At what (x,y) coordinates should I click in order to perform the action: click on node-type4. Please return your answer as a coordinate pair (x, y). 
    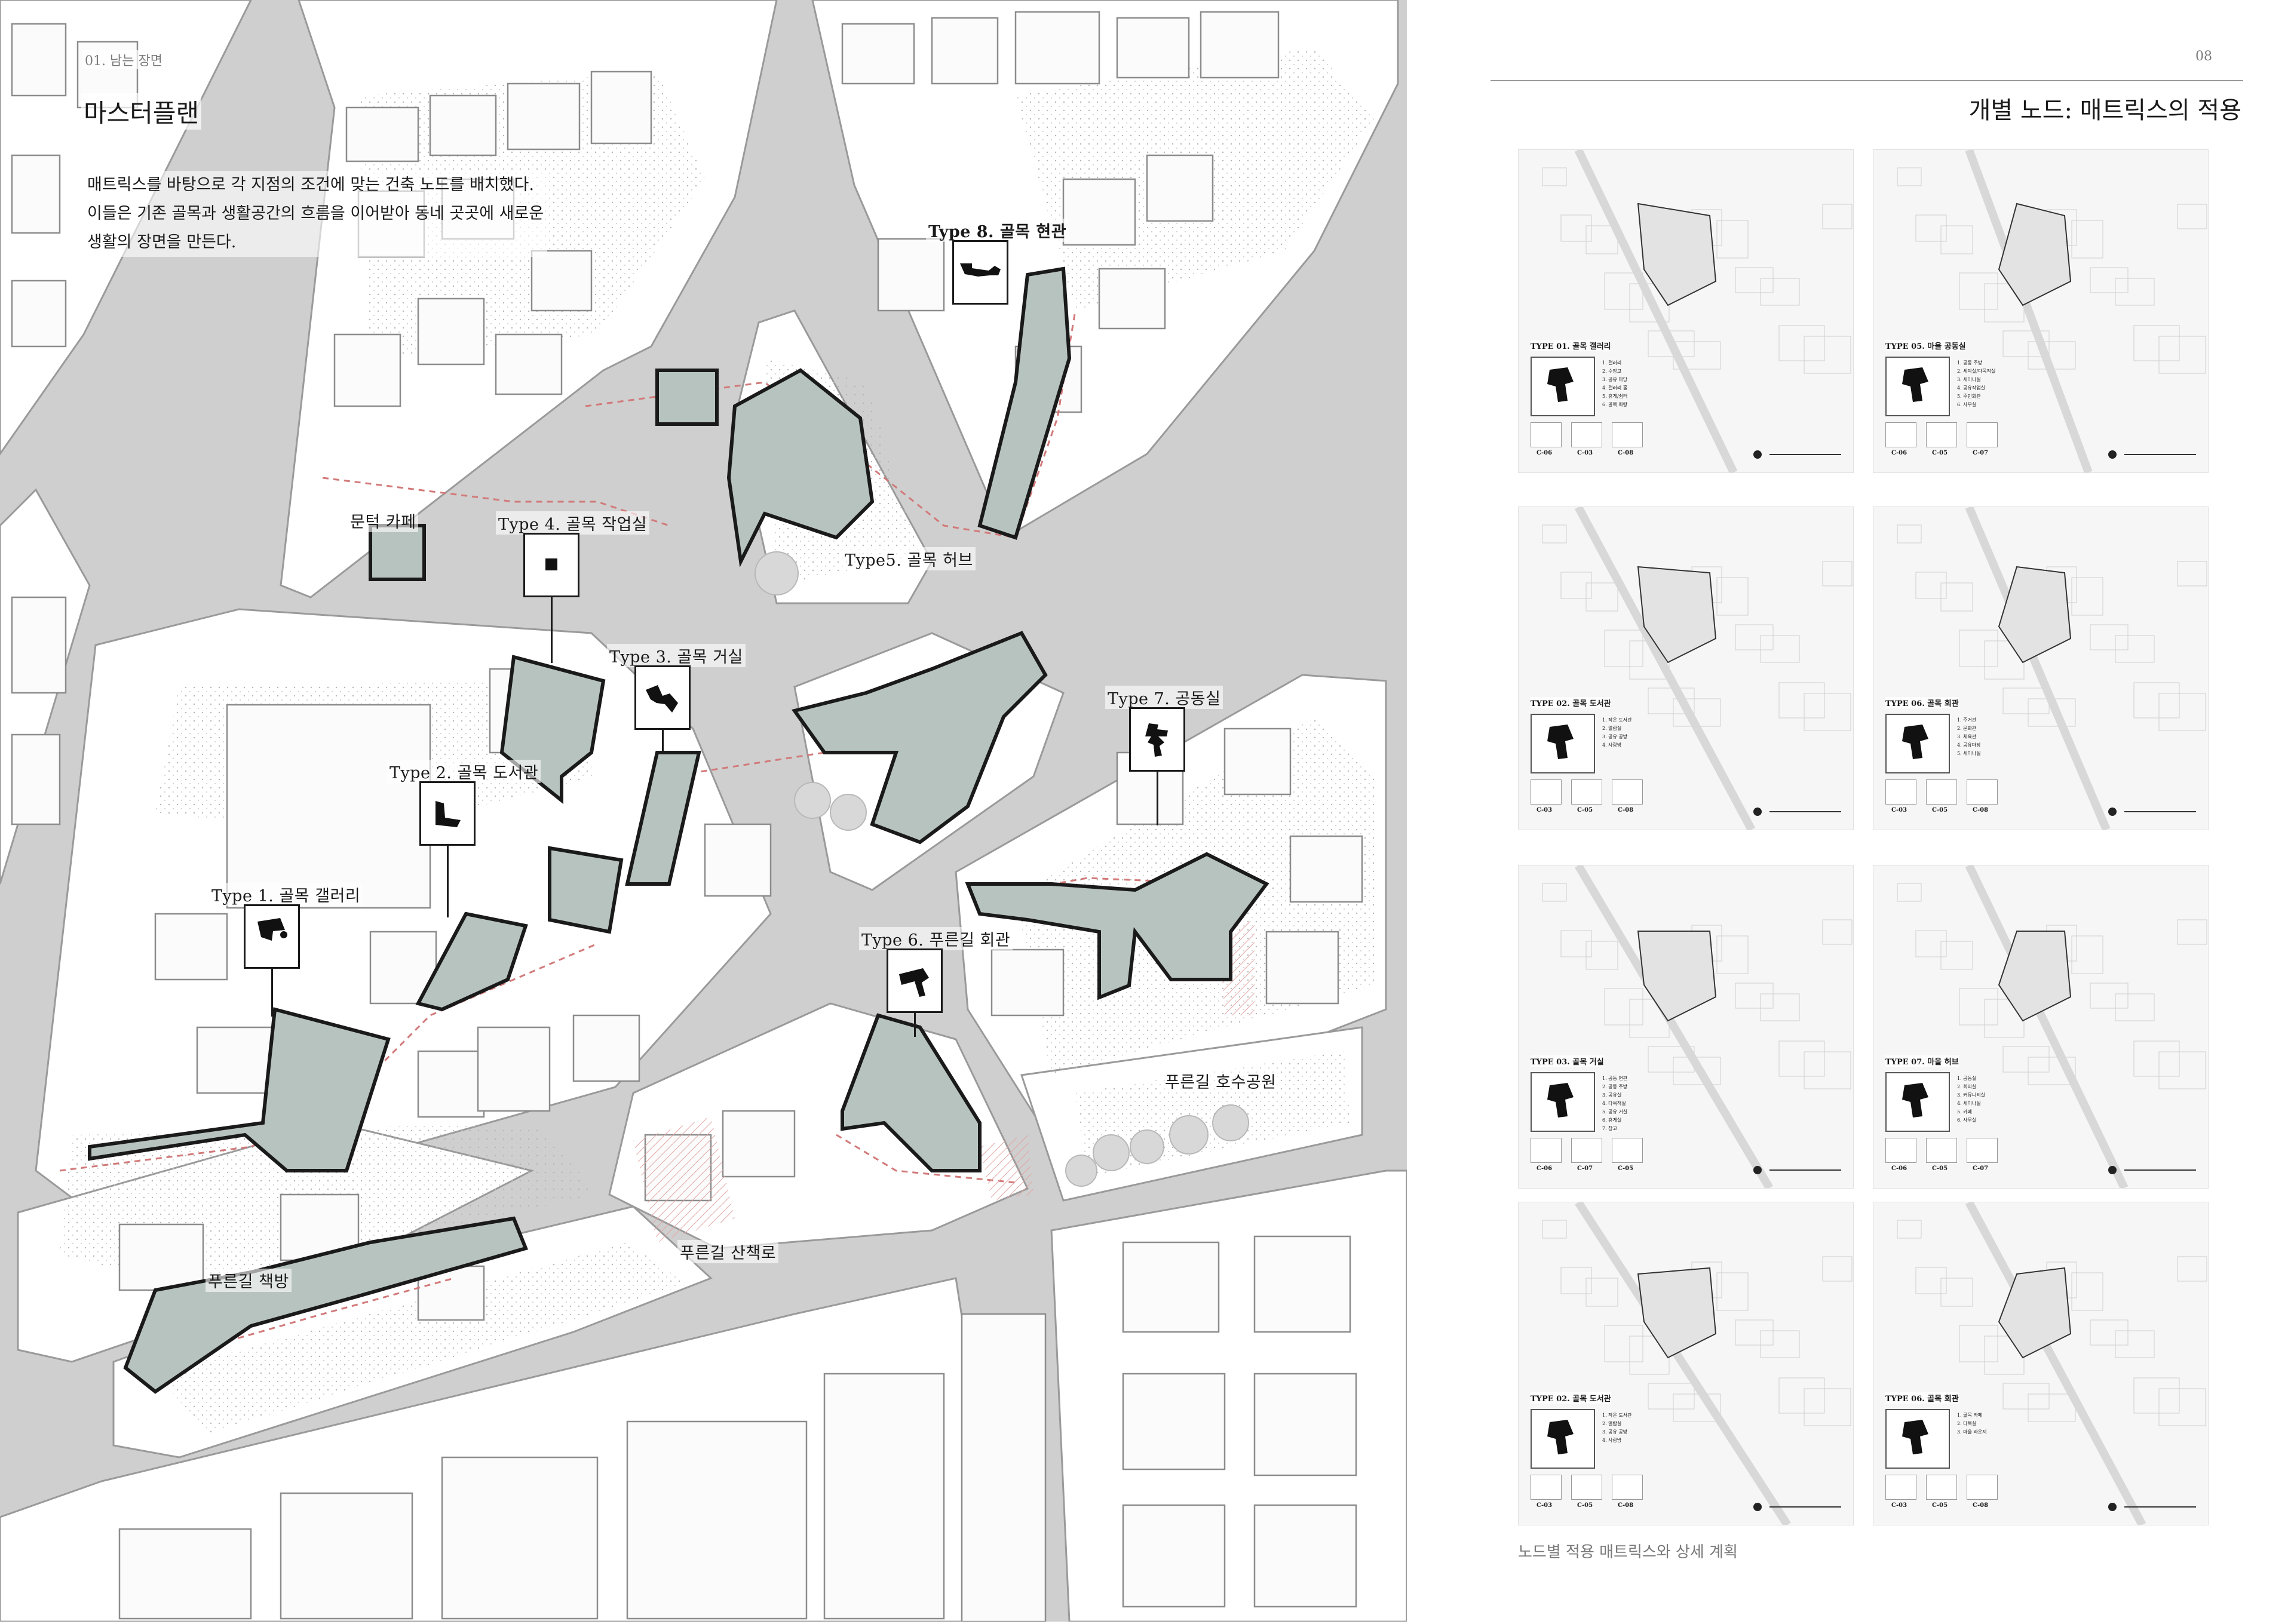
    Looking at the image, I should click on (586, 890).